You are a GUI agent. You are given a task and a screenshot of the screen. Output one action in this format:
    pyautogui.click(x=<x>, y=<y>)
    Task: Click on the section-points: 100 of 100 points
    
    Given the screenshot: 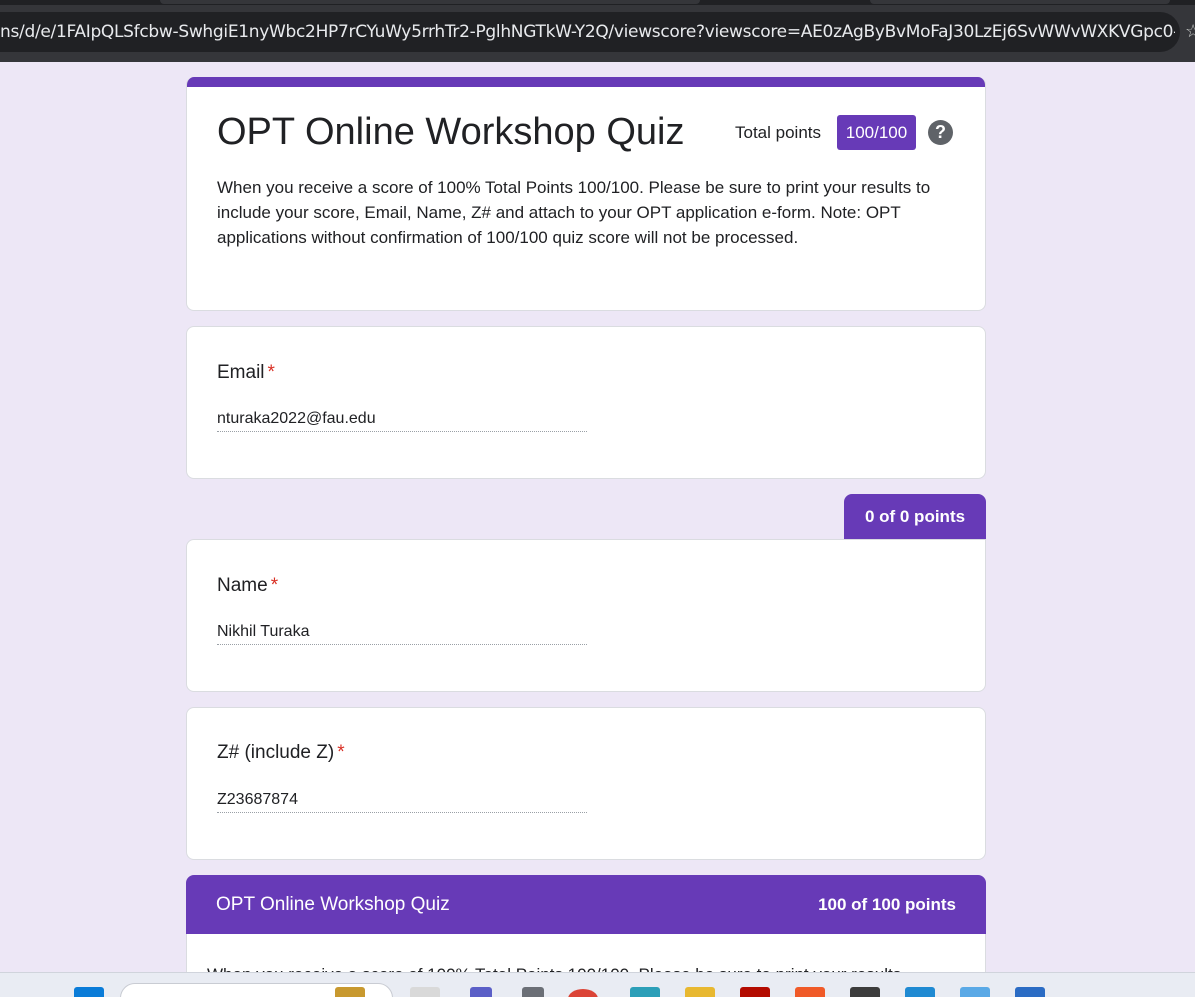 What is the action you would take?
    pyautogui.click(x=887, y=904)
    